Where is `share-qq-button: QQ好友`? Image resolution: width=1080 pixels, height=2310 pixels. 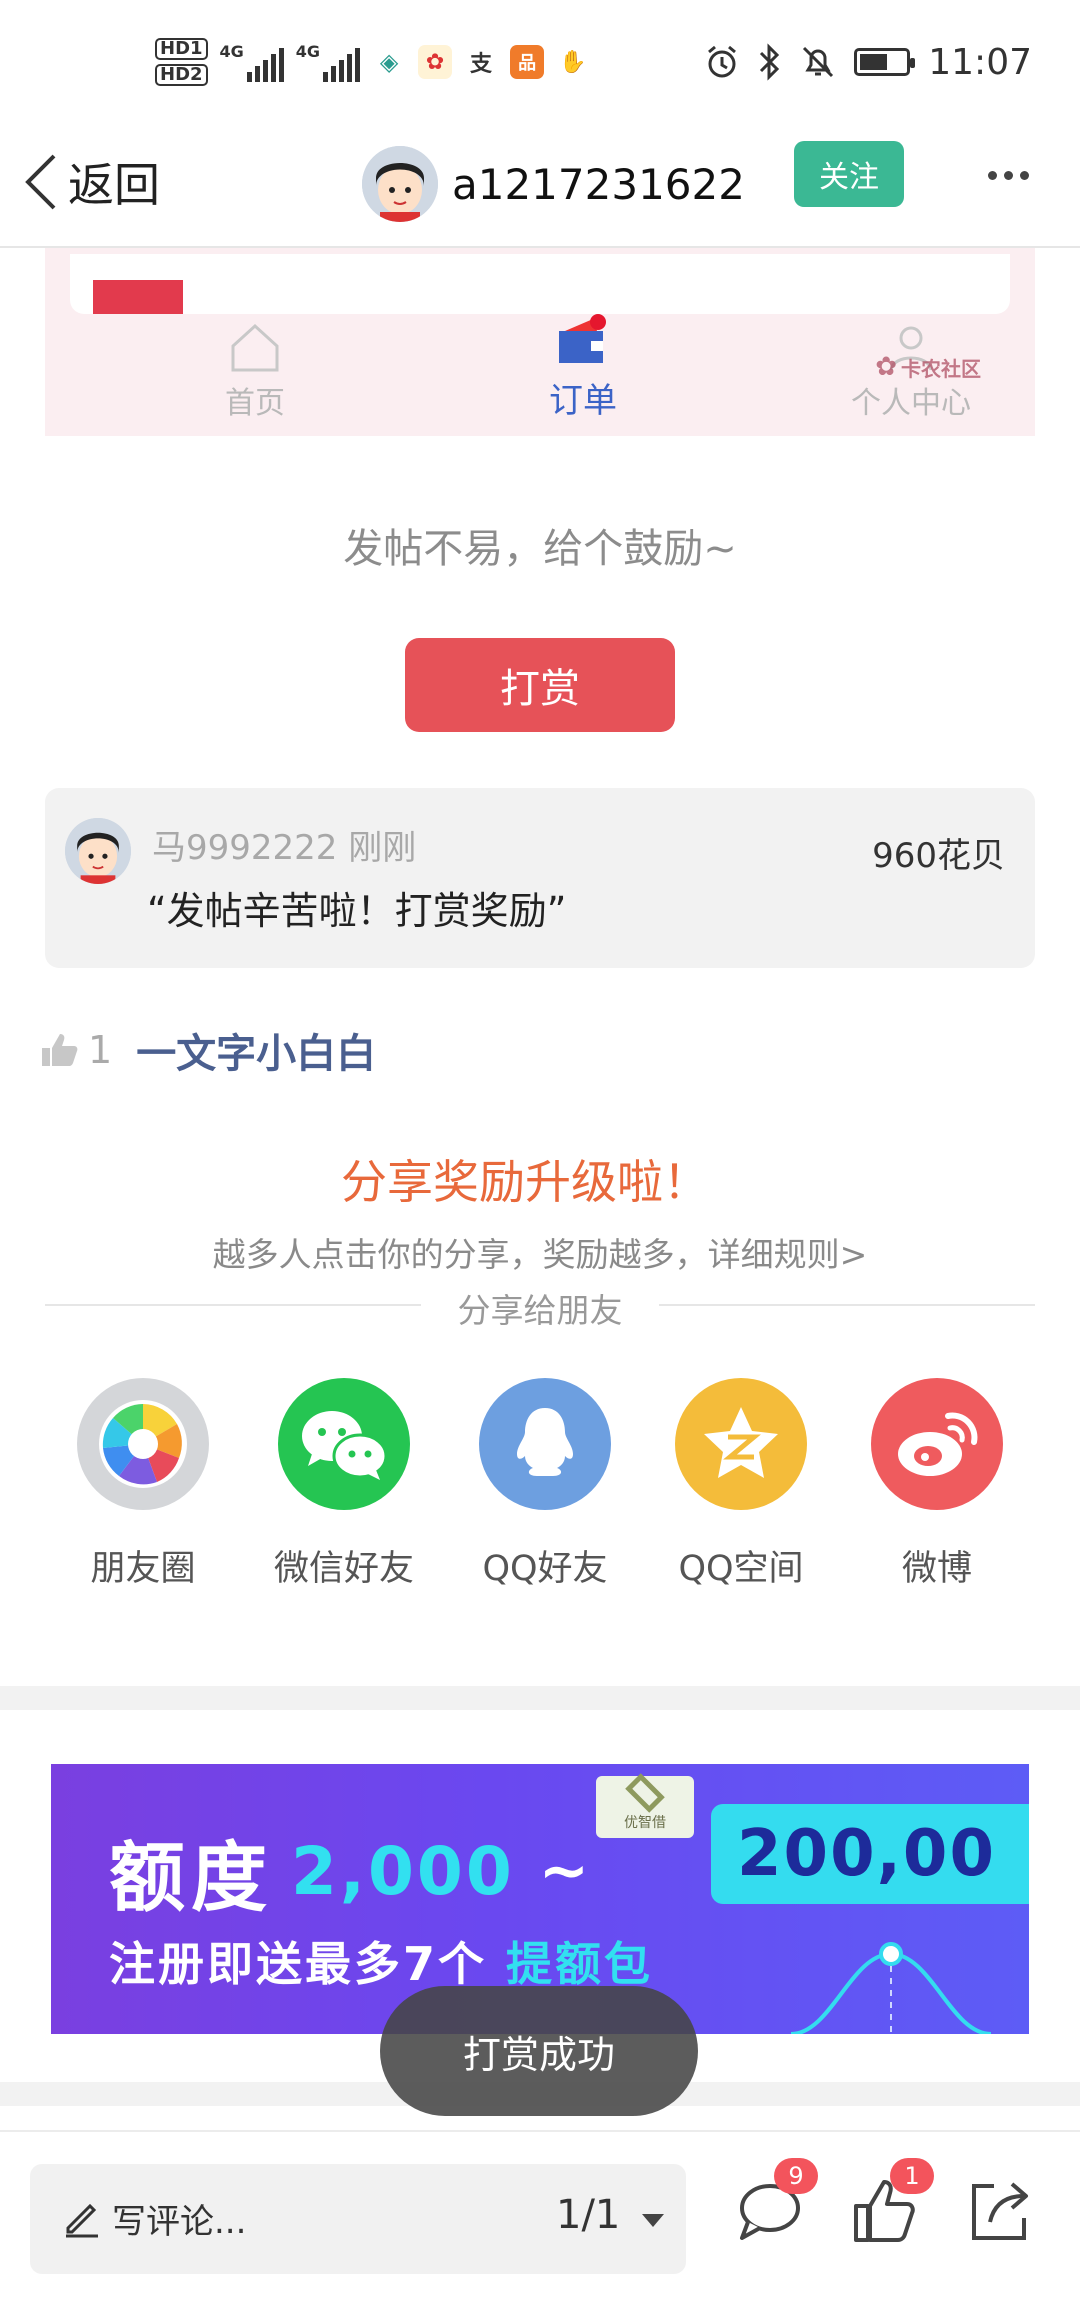 share-qq-button: QQ好友 is located at coordinates (545, 1484).